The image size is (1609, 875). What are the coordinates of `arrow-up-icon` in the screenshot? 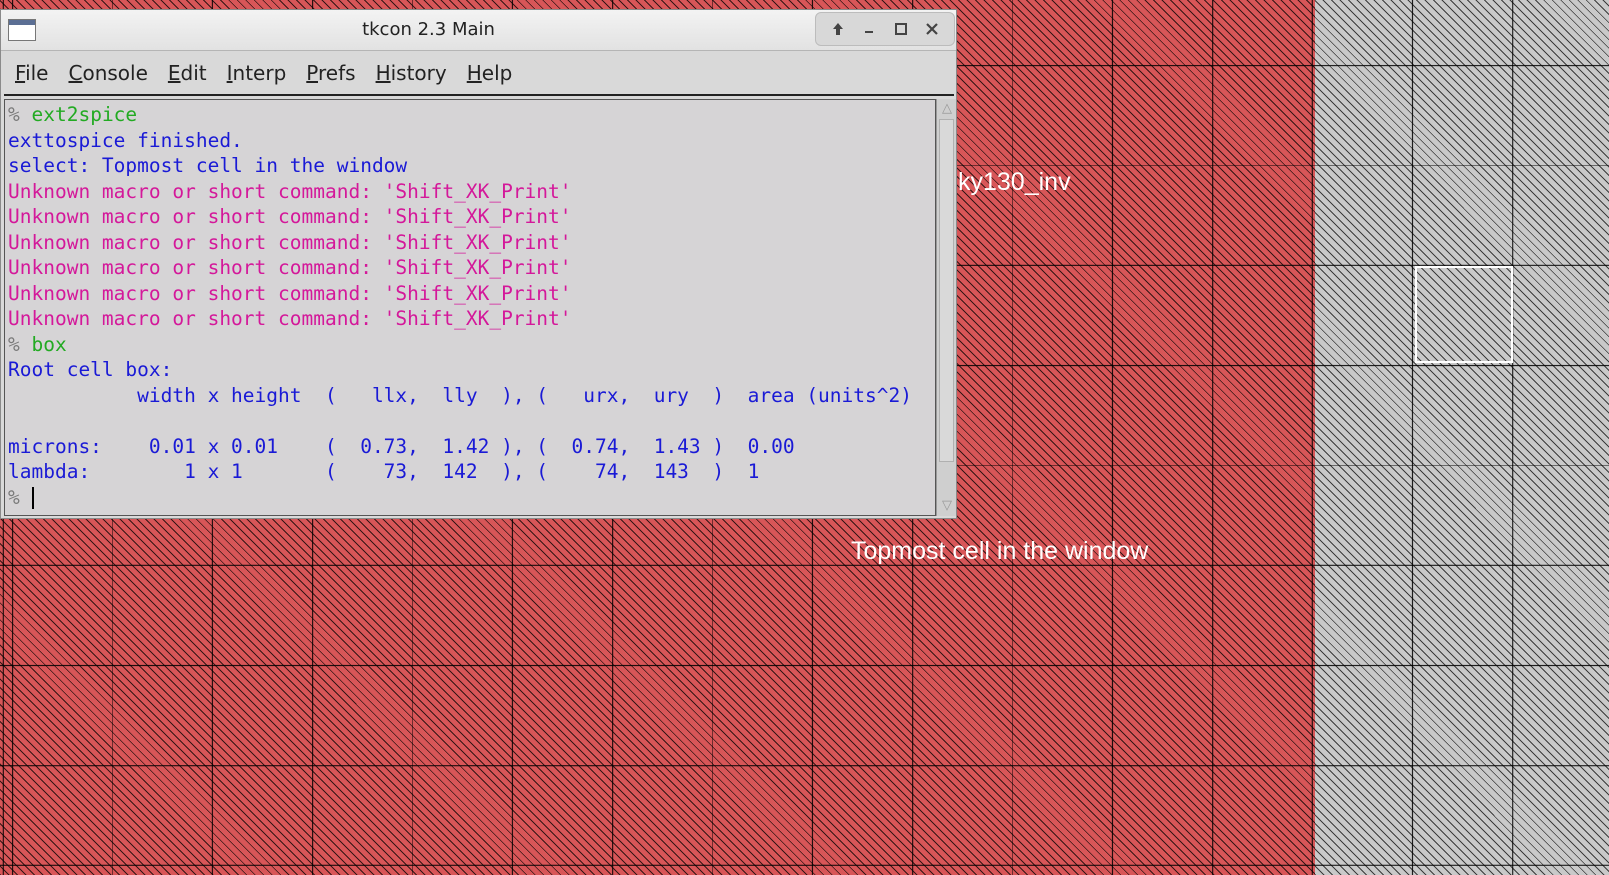 It's located at (837, 29).